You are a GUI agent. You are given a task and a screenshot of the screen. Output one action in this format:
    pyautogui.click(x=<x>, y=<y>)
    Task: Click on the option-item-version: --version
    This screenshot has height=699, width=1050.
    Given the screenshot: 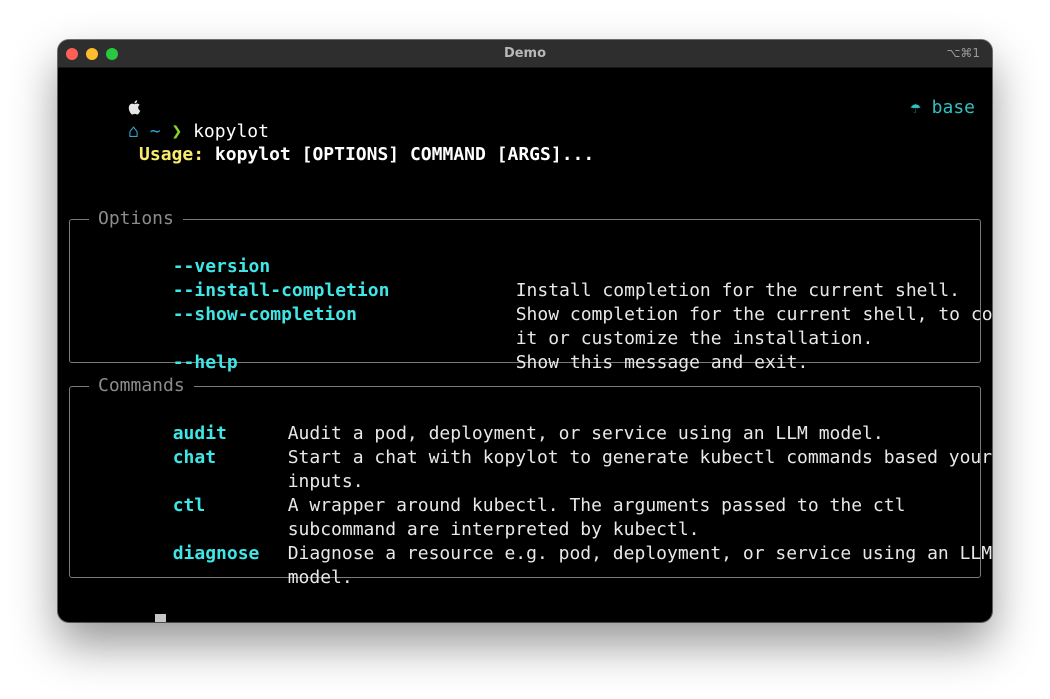 What is the action you would take?
    pyautogui.click(x=178, y=254)
    